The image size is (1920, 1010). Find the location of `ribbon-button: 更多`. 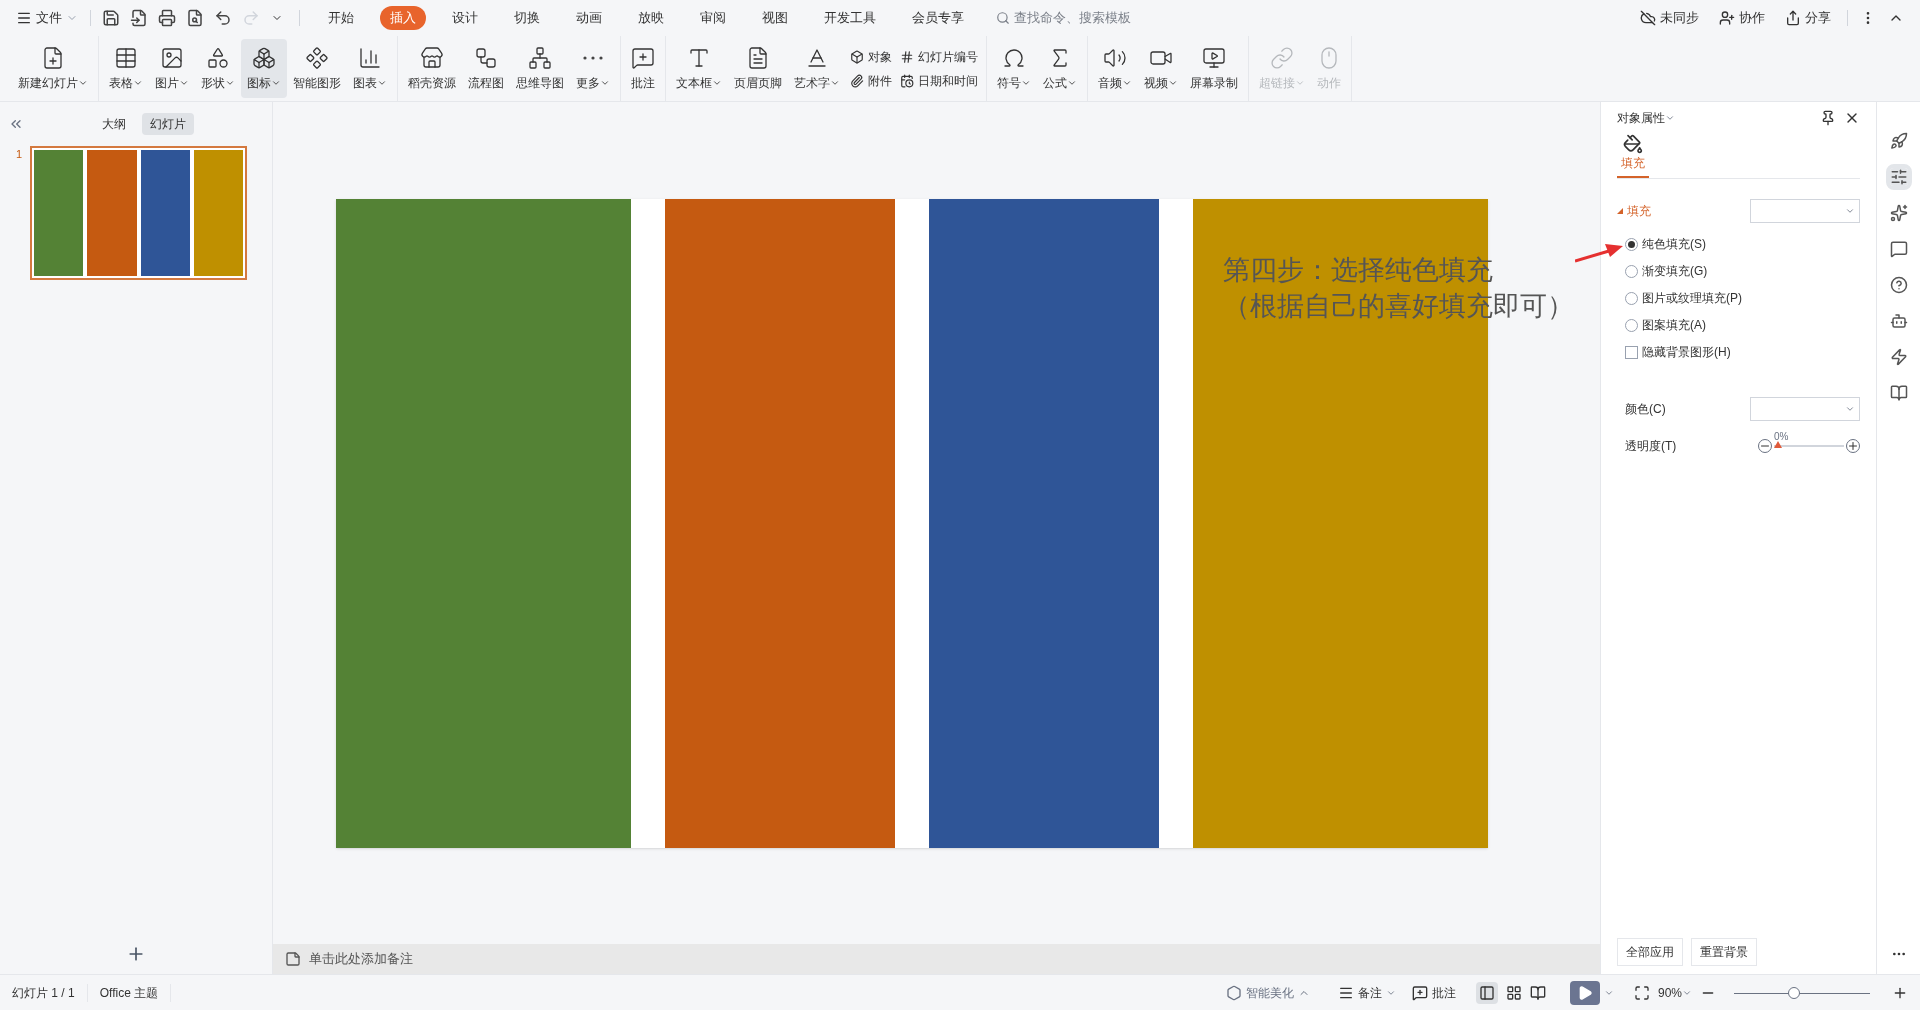

ribbon-button: 更多 is located at coordinates (593, 68).